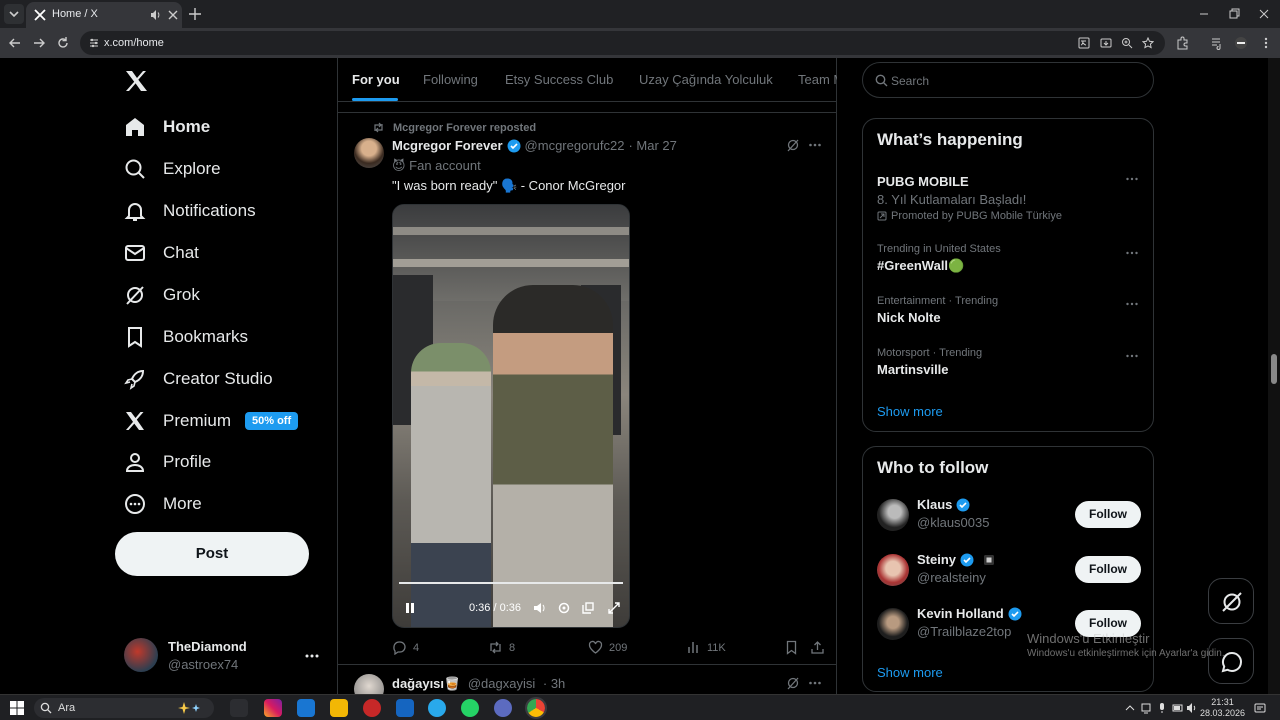 The height and width of the screenshot is (720, 1280). I want to click on search-input: Search, so click(1008, 80).